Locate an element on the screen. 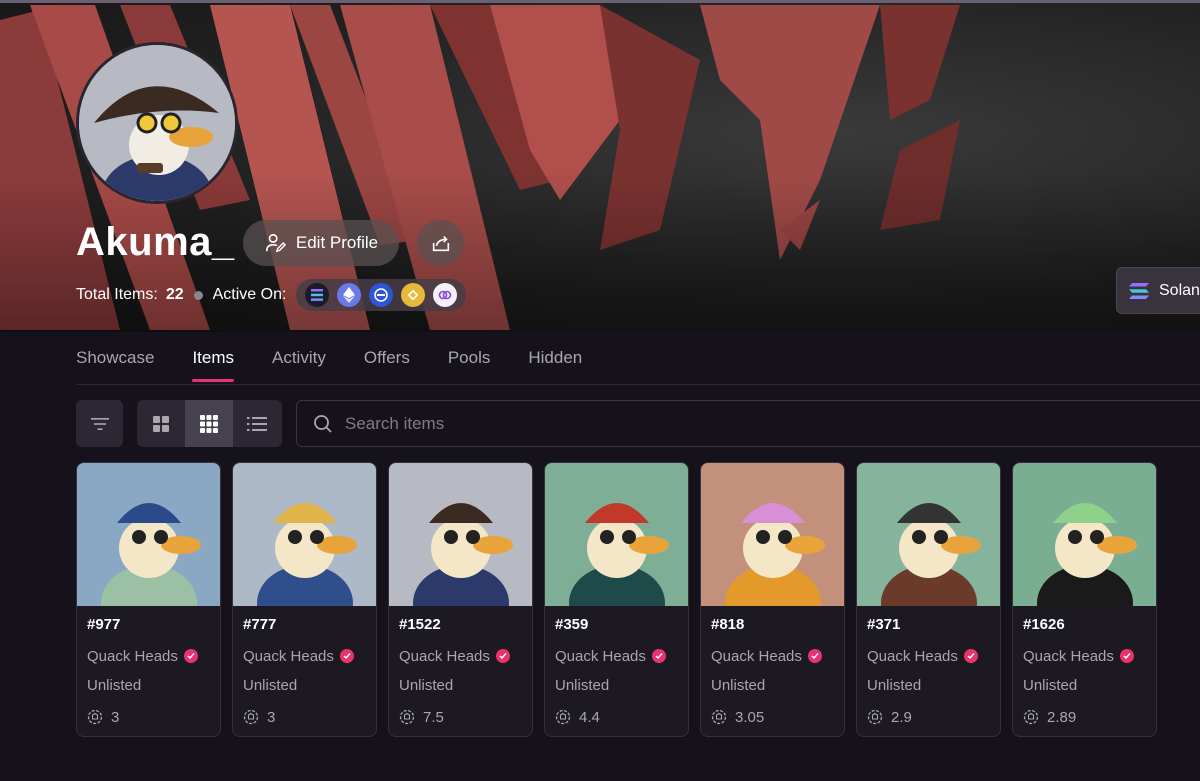  list-icon is located at coordinates (257, 423).